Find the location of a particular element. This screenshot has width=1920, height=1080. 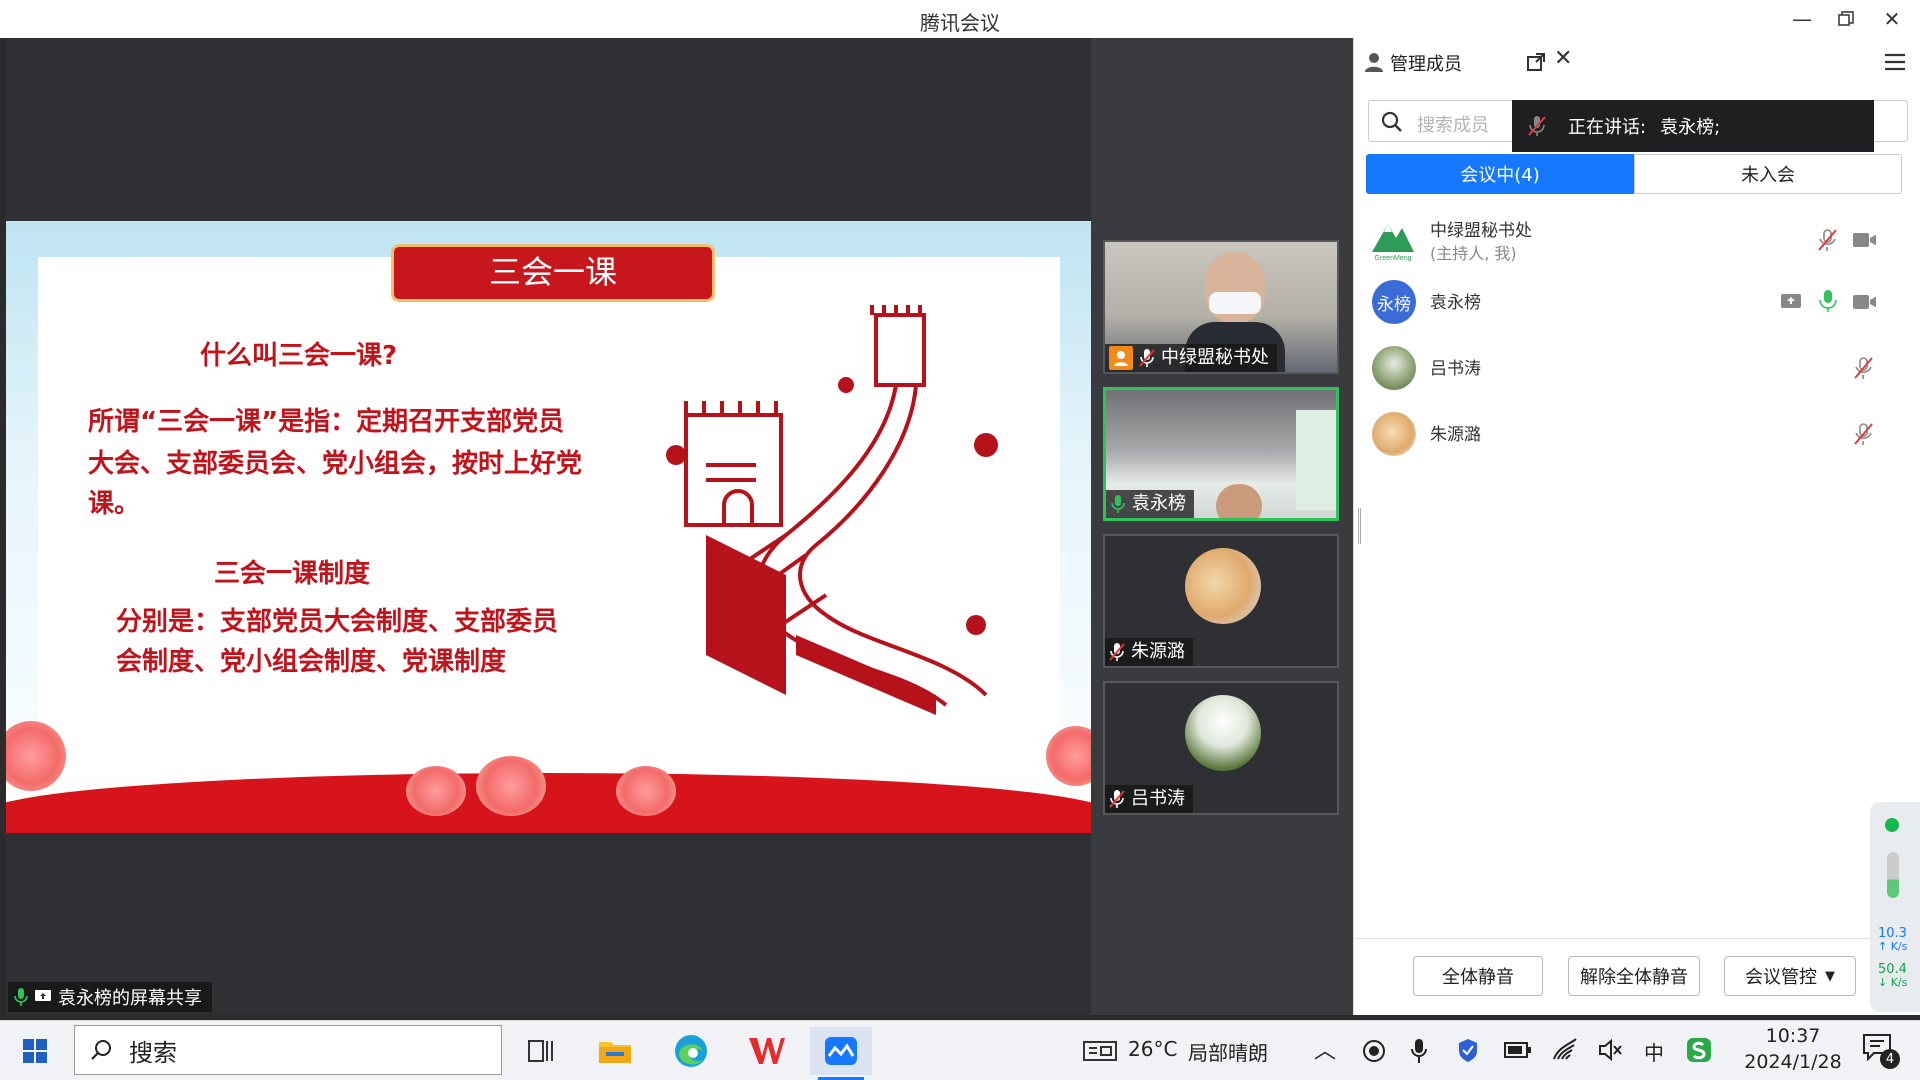

member-role: (主持人, 我) is located at coordinates (1473, 253).